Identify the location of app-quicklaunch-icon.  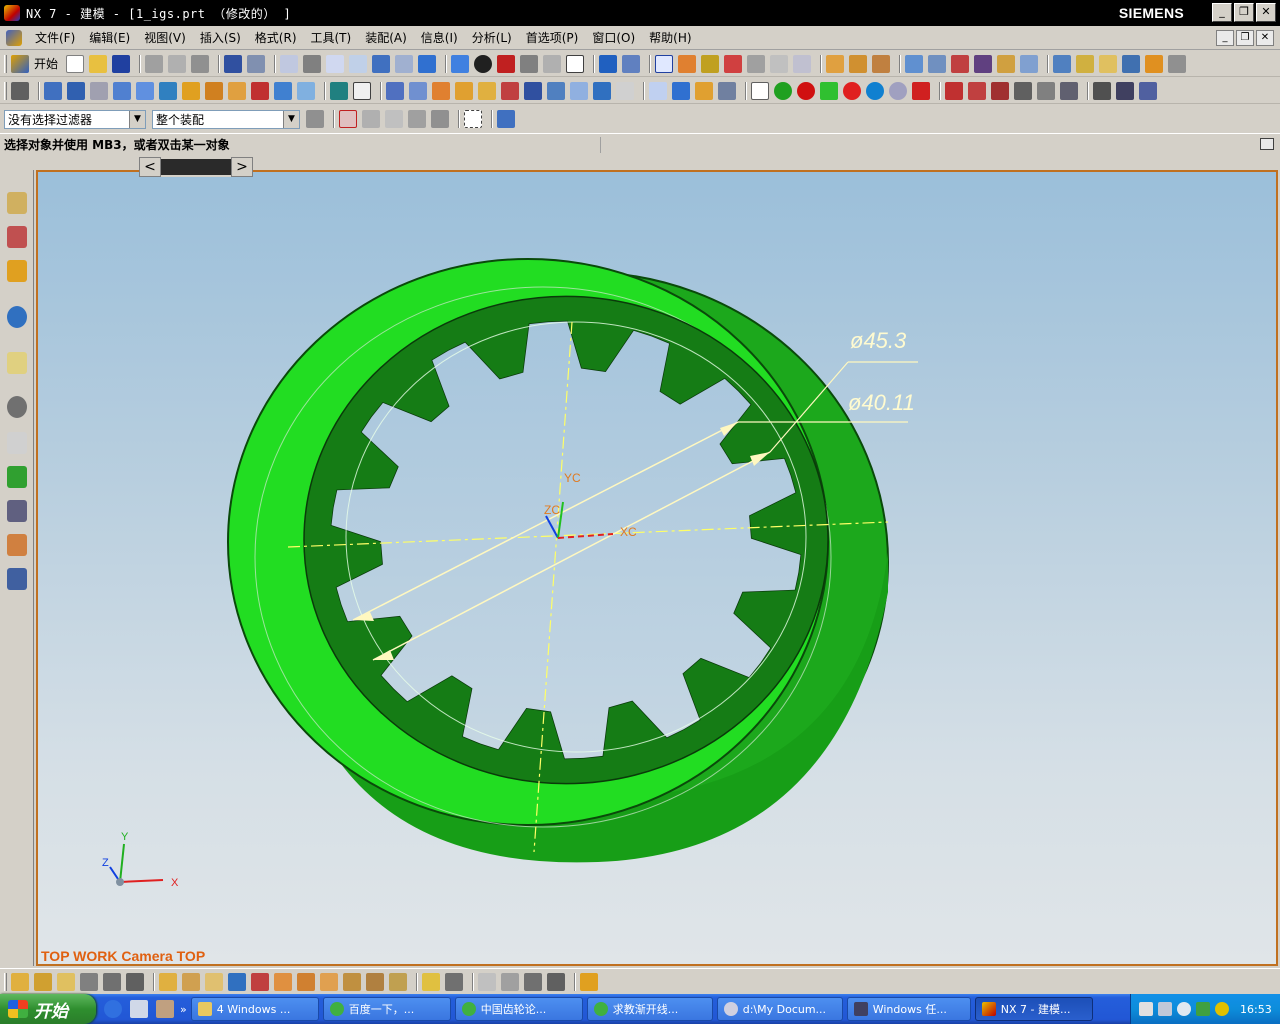
(165, 1009).